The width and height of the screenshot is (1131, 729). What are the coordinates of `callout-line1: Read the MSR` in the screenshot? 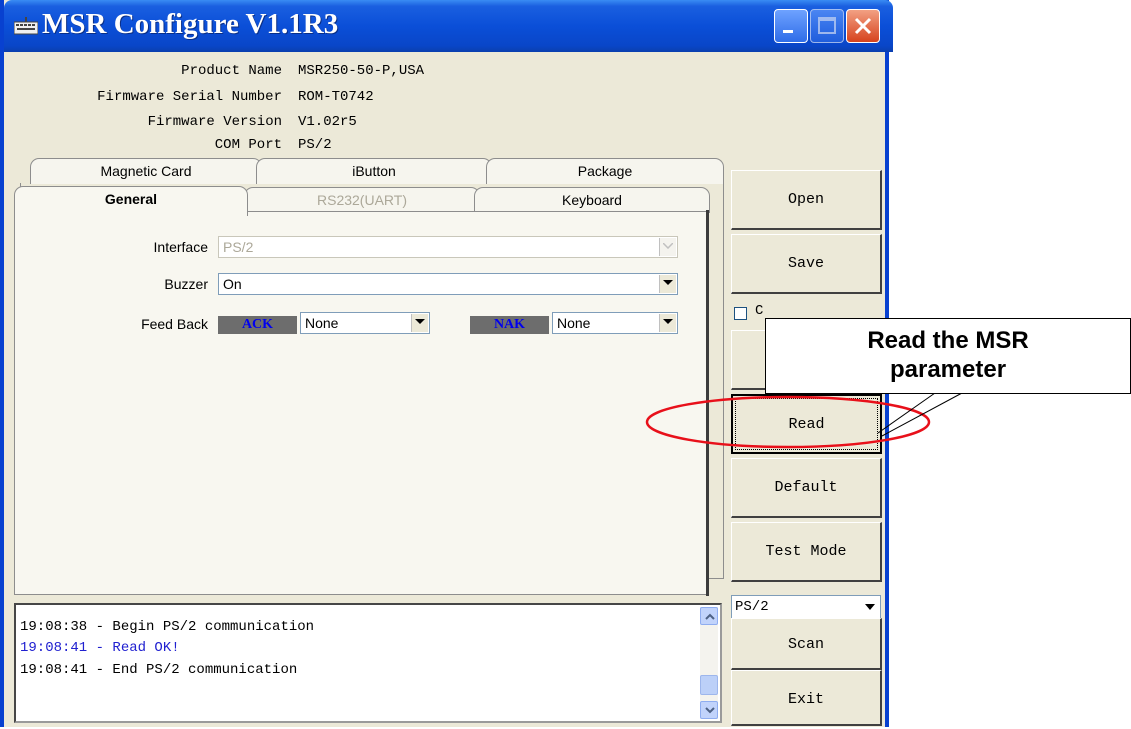 It's located at (948, 340).